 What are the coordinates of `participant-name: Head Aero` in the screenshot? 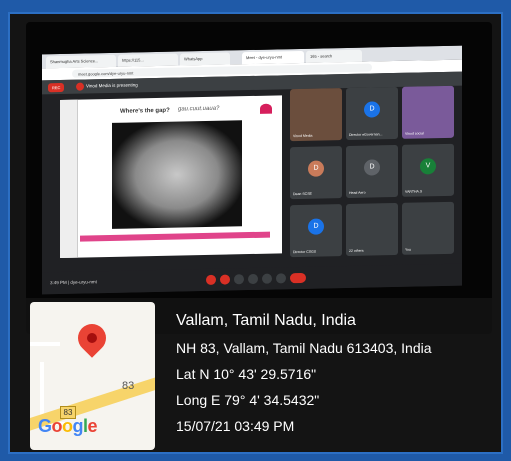 It's located at (357, 192).